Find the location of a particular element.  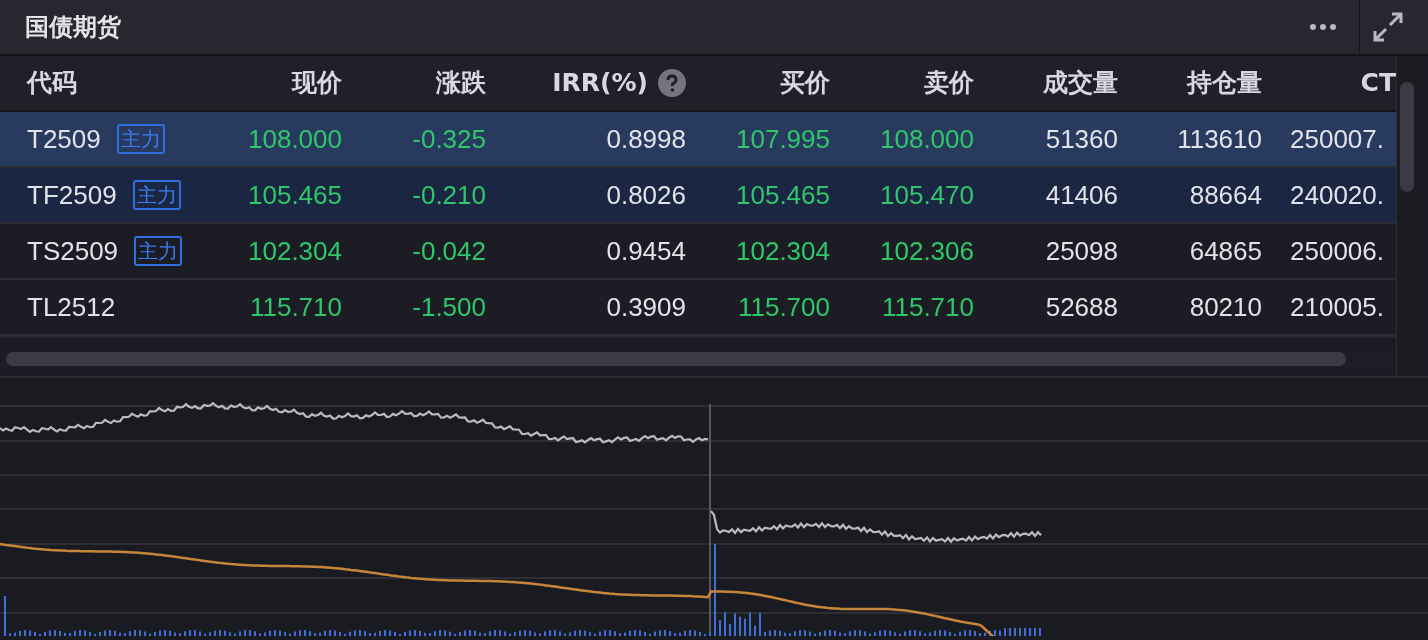

table-cell-text: 113610 is located at coordinates (1219, 139).